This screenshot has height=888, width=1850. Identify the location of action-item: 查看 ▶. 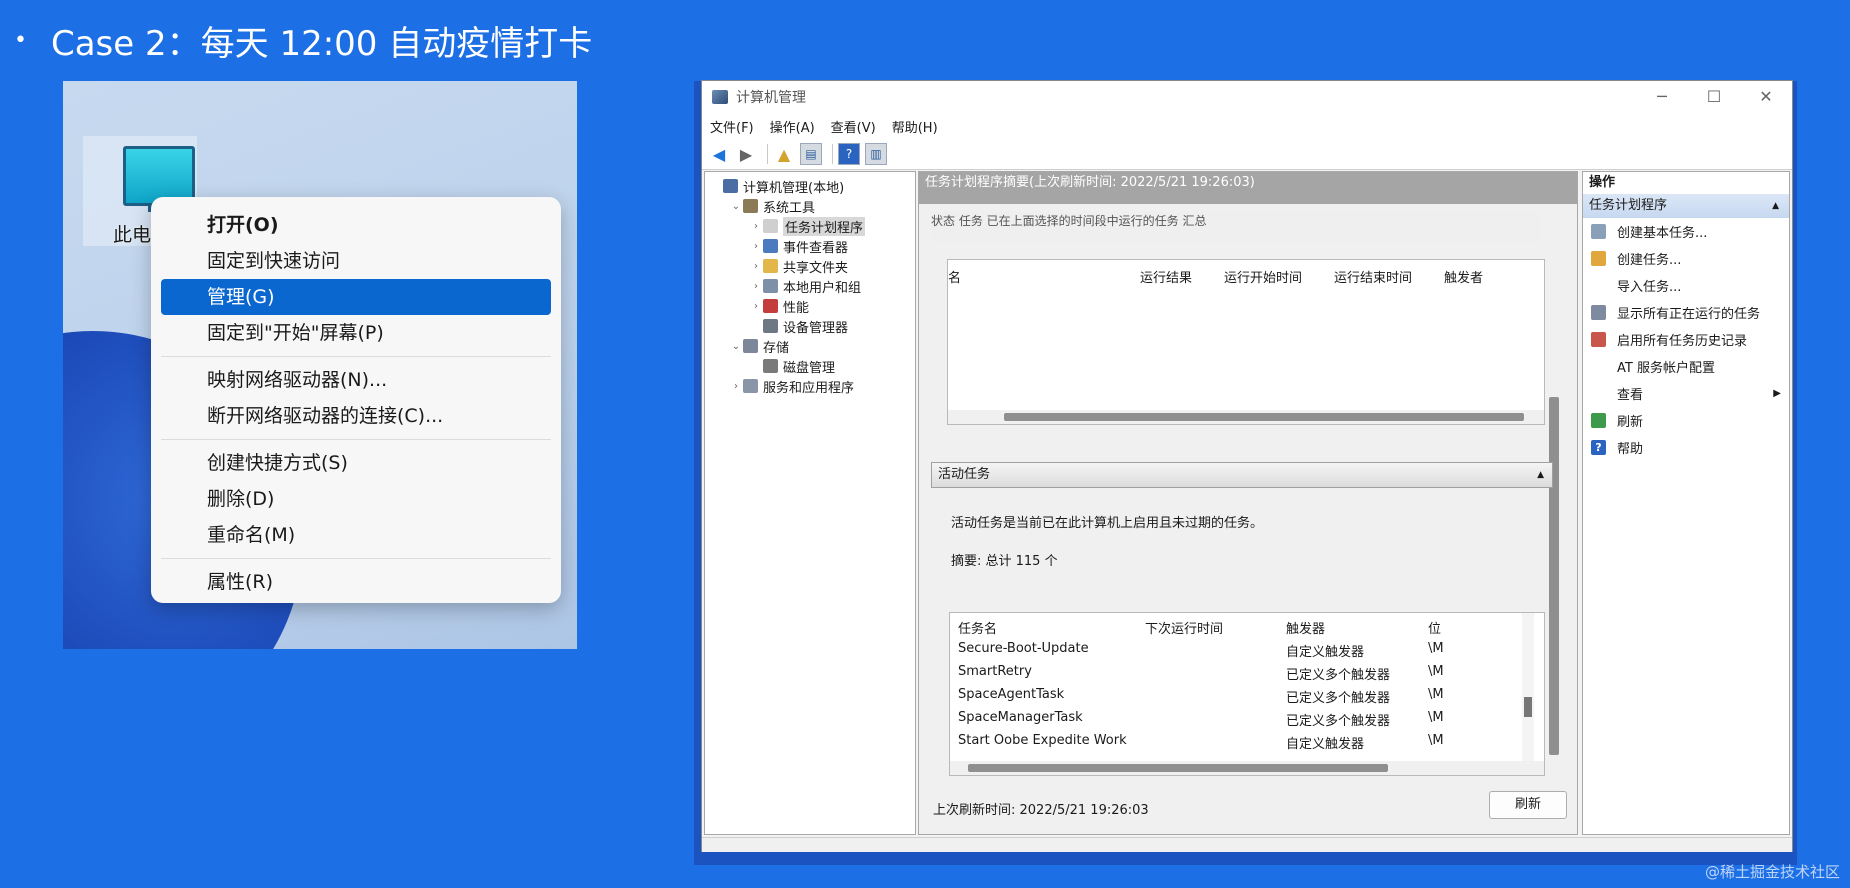
(1686, 393).